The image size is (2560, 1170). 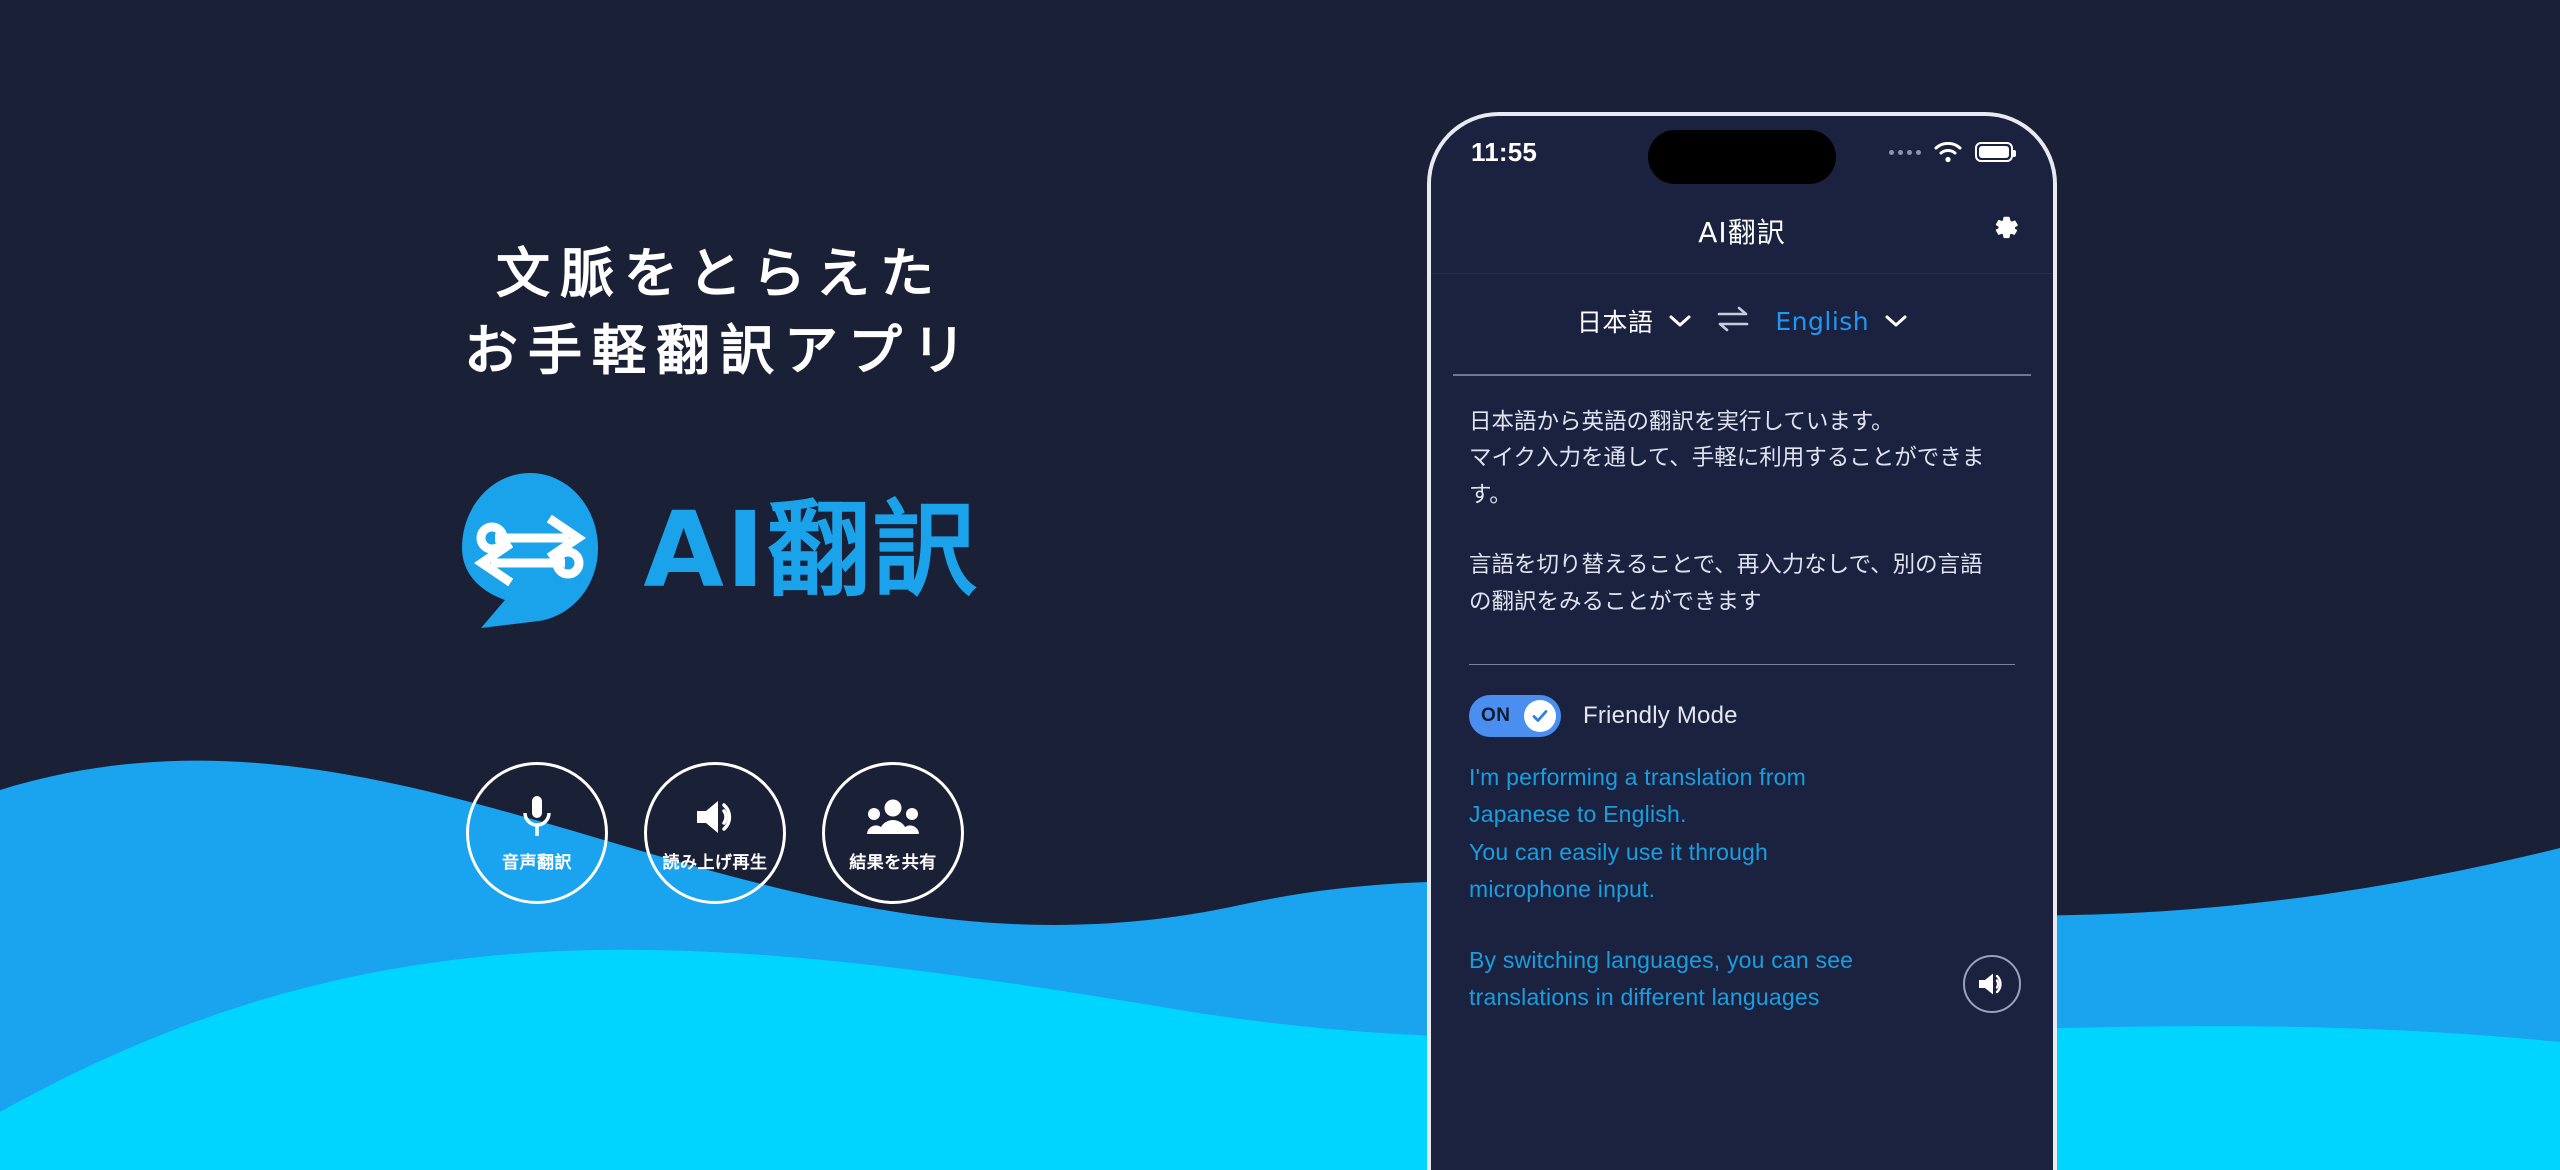 I want to click on source-paragraph-2: 言語を切り替えることで、再入力なしで、別の言語 の翻訳をみることができます, so click(x=1742, y=583).